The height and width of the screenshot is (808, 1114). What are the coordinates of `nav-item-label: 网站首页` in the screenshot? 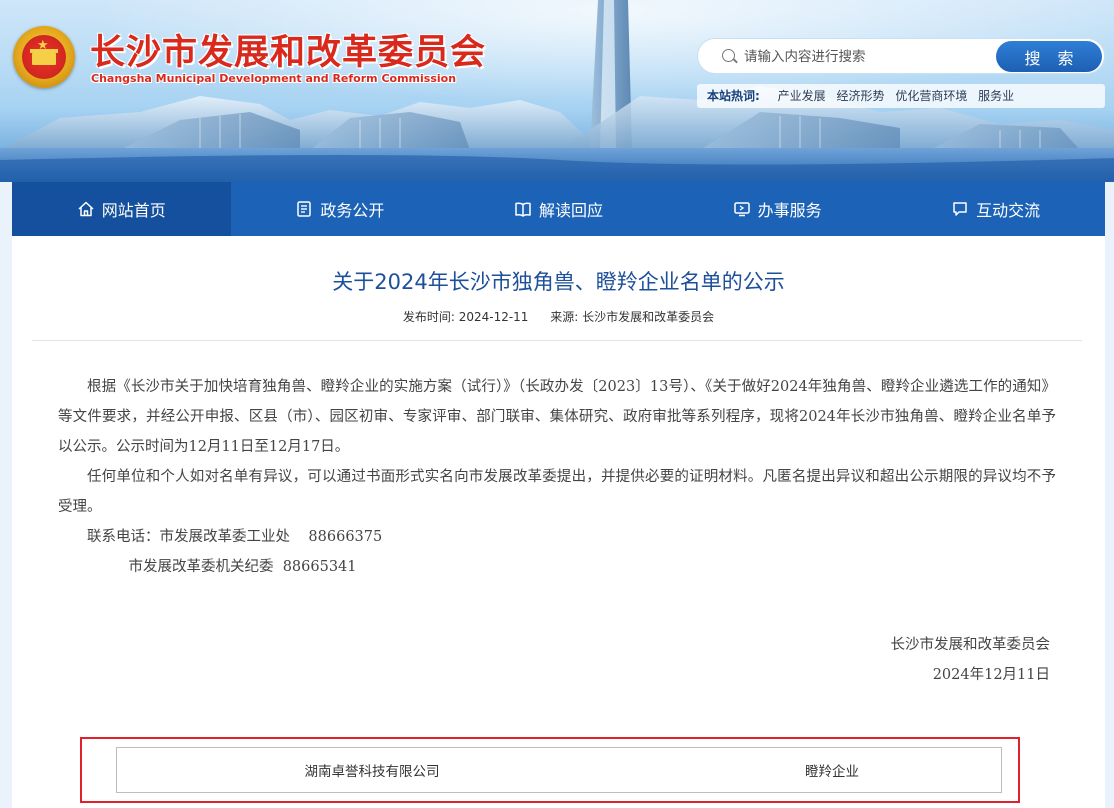 It's located at (133, 210).